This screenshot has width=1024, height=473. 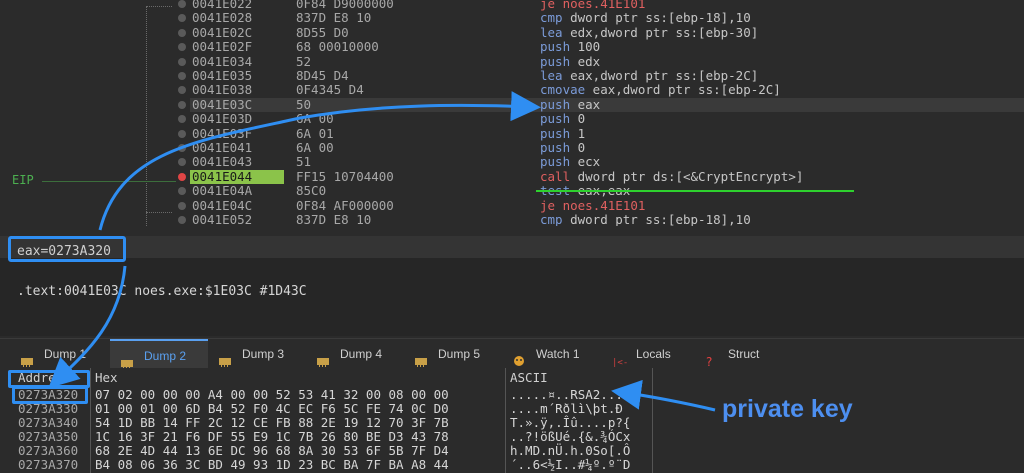 I want to click on instruction-text: cmp dword ptr ss:[ebp-18],10, so click(x=645, y=219).